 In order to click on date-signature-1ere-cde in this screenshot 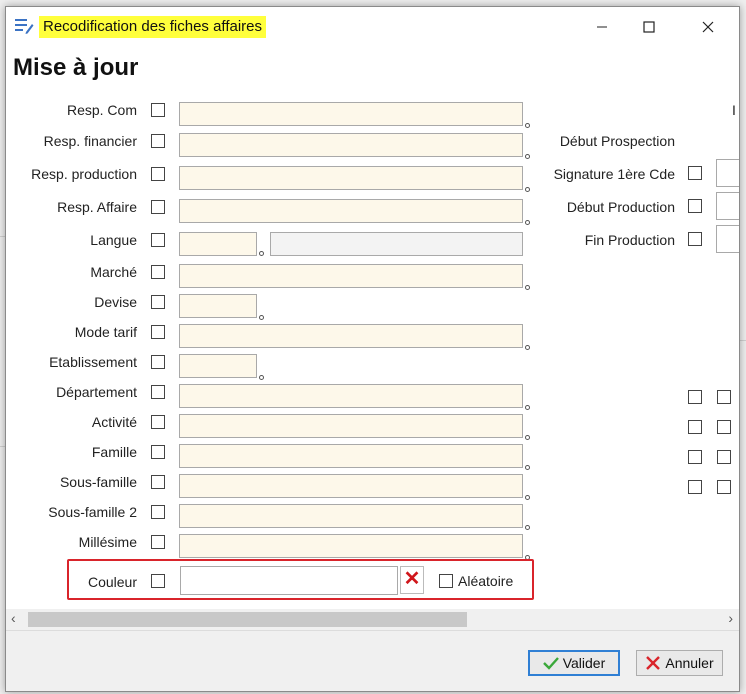, I will do `click(727, 173)`.